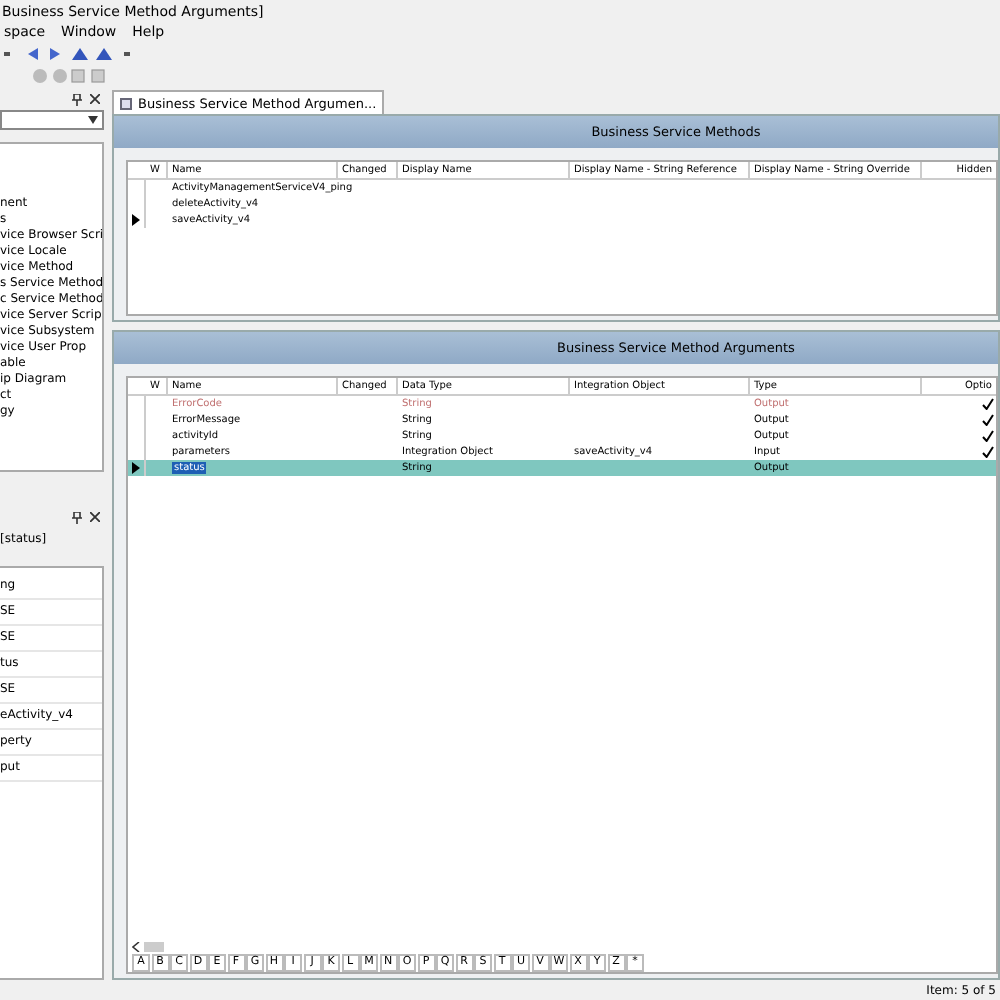  I want to click on scrollbar-thumb, so click(154, 946).